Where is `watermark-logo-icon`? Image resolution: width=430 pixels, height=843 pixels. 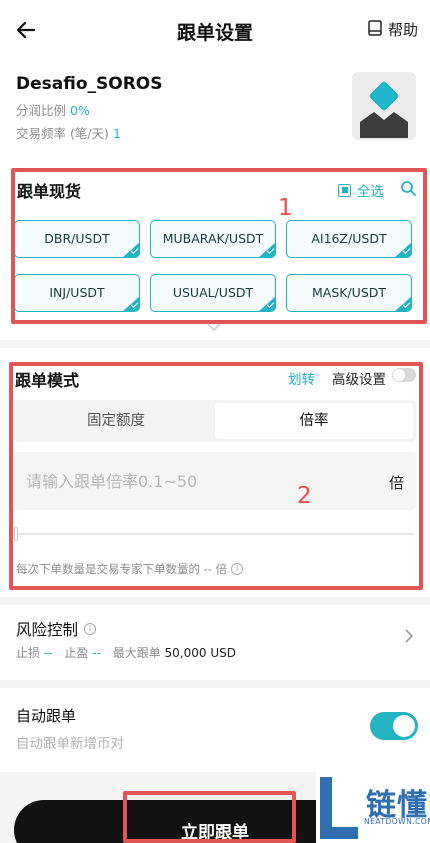
watermark-logo-icon is located at coordinates (340, 809).